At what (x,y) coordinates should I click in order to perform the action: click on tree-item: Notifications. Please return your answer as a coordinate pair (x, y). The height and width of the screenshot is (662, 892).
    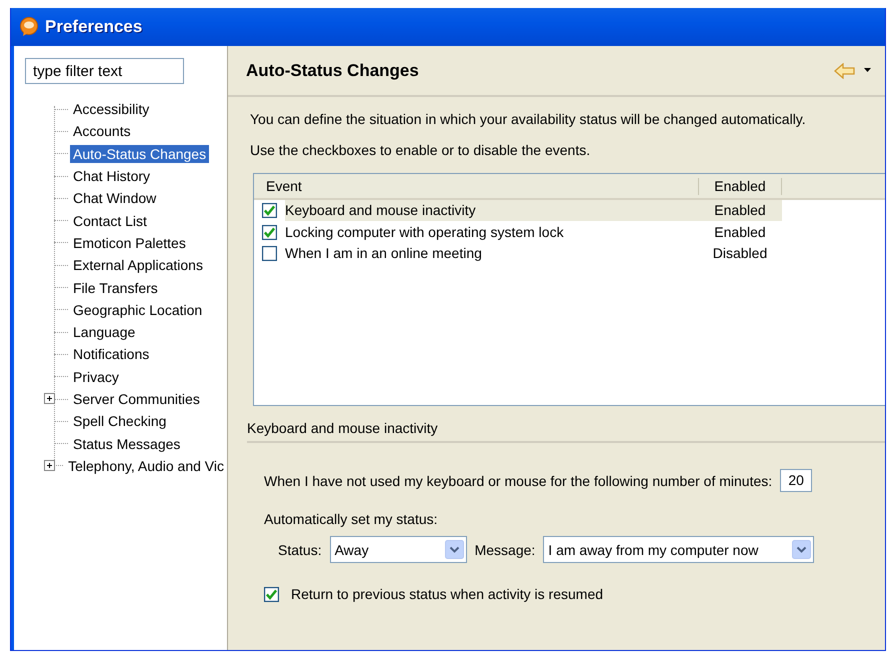
    Looking at the image, I should click on (111, 354).